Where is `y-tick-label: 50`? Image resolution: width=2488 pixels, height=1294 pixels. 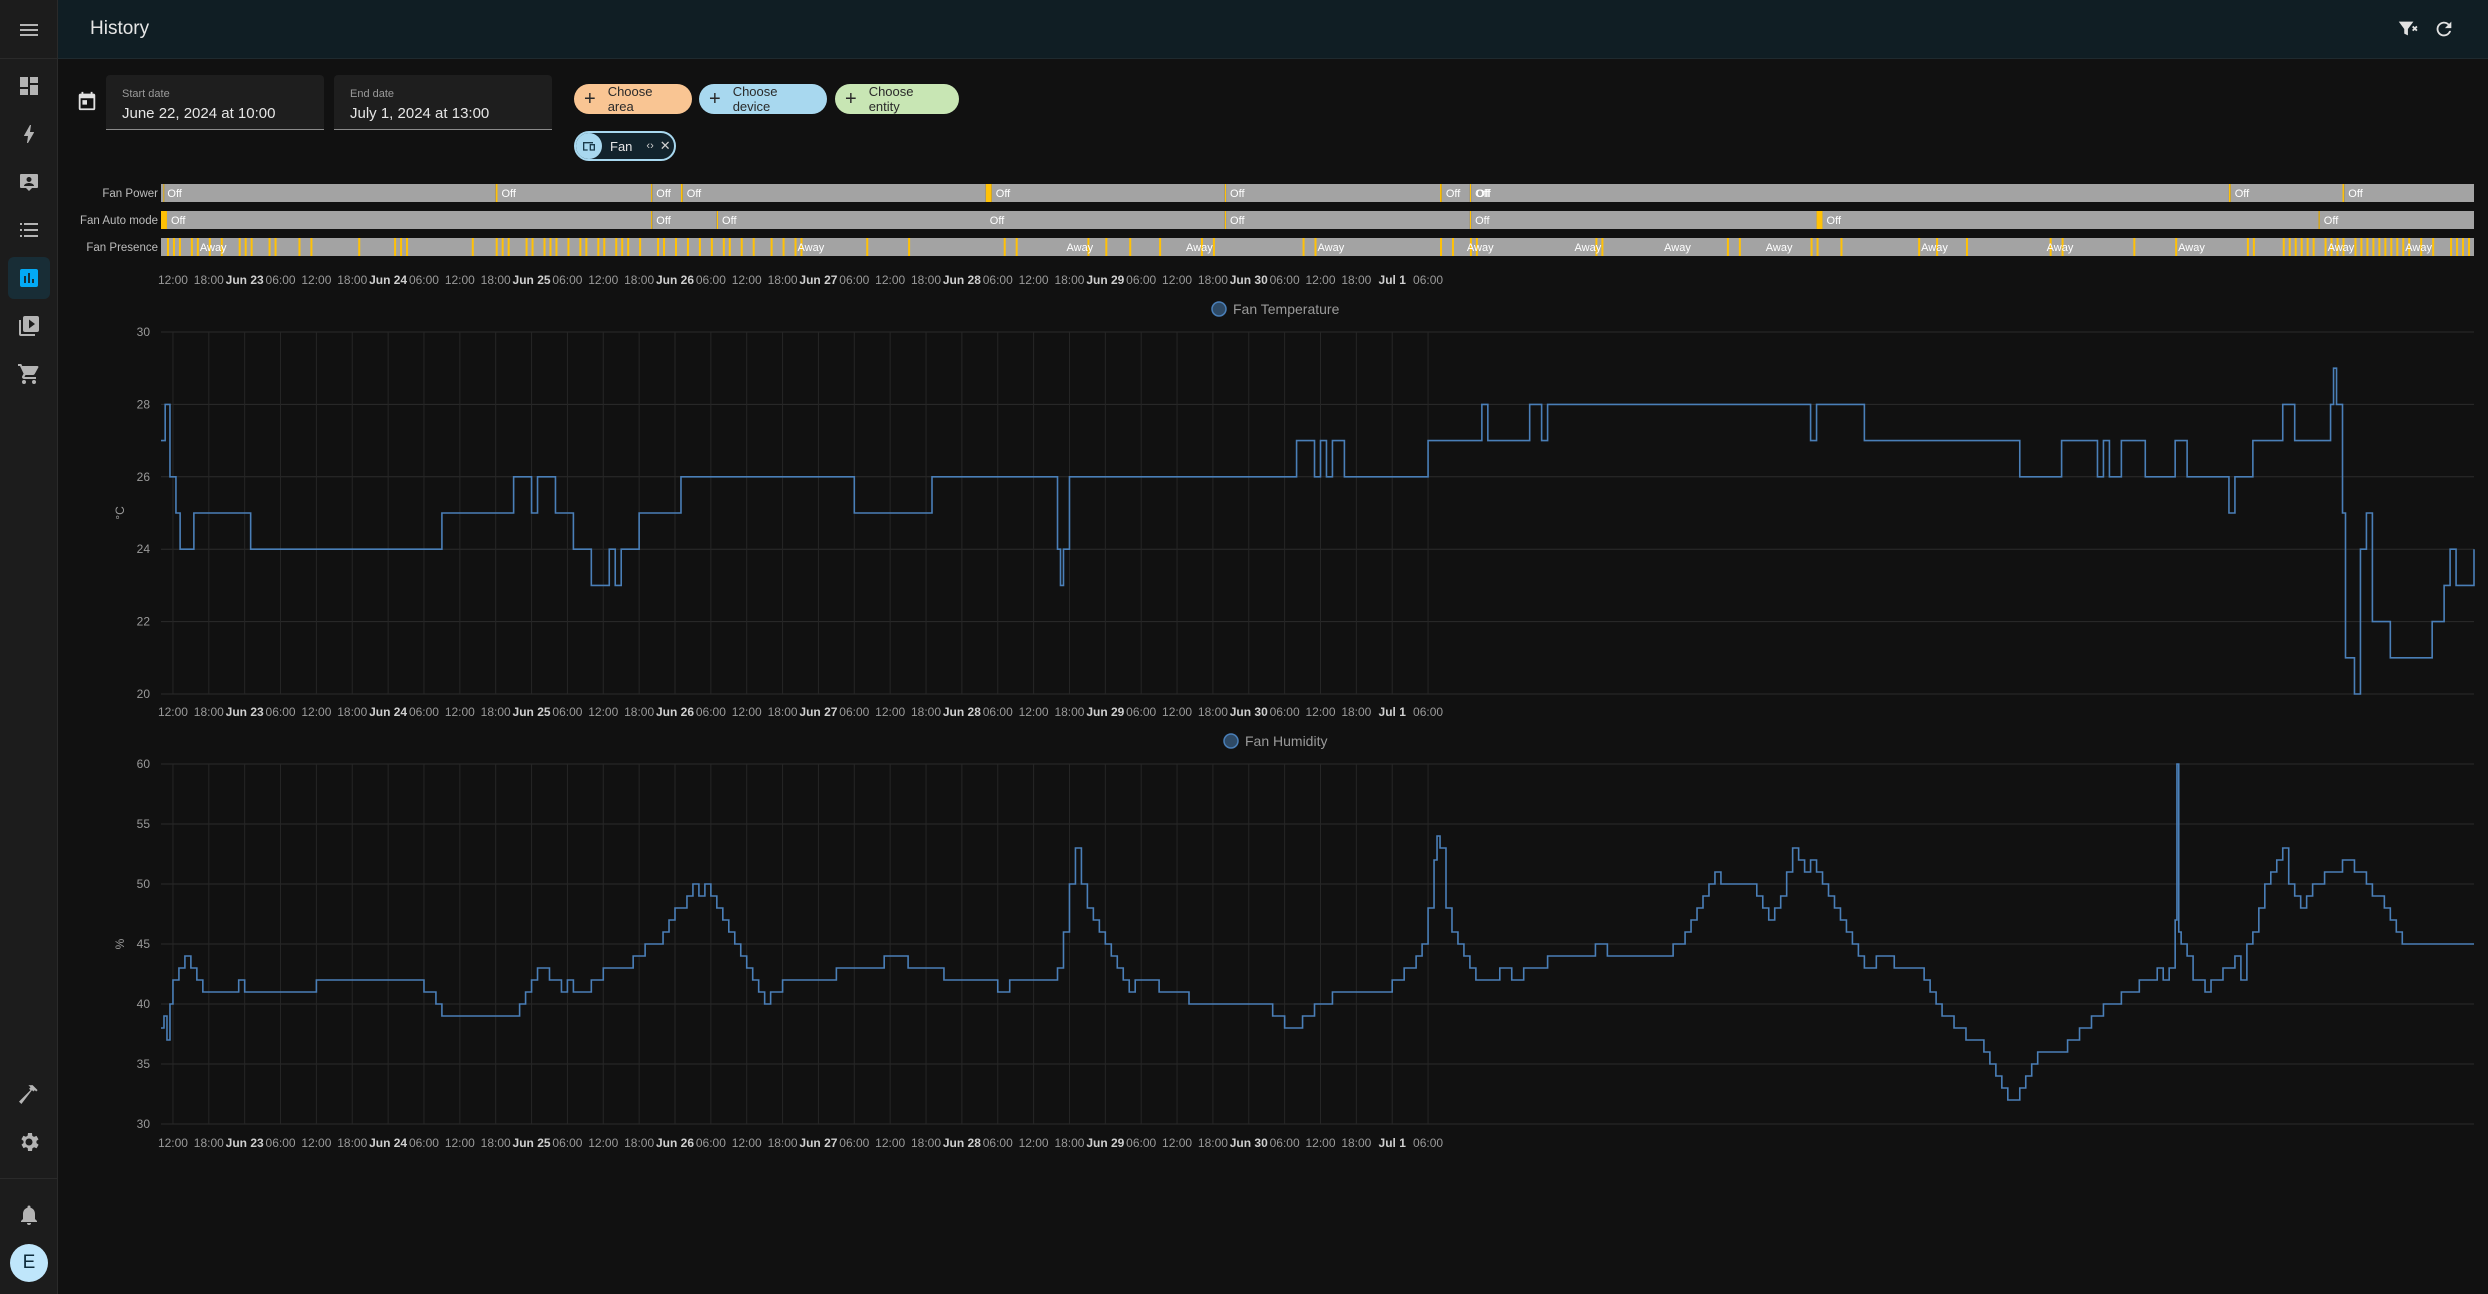
y-tick-label: 50 is located at coordinates (144, 884).